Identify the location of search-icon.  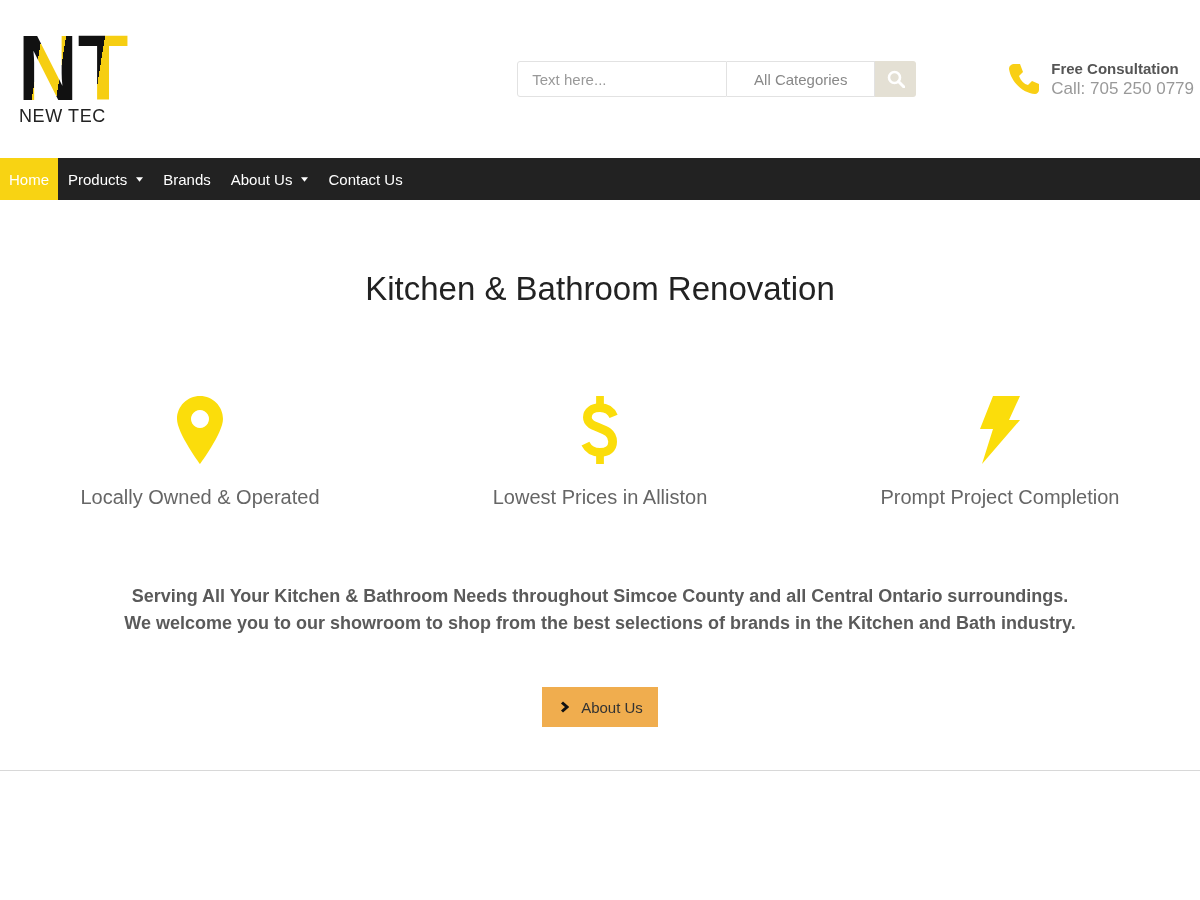
(895, 79).